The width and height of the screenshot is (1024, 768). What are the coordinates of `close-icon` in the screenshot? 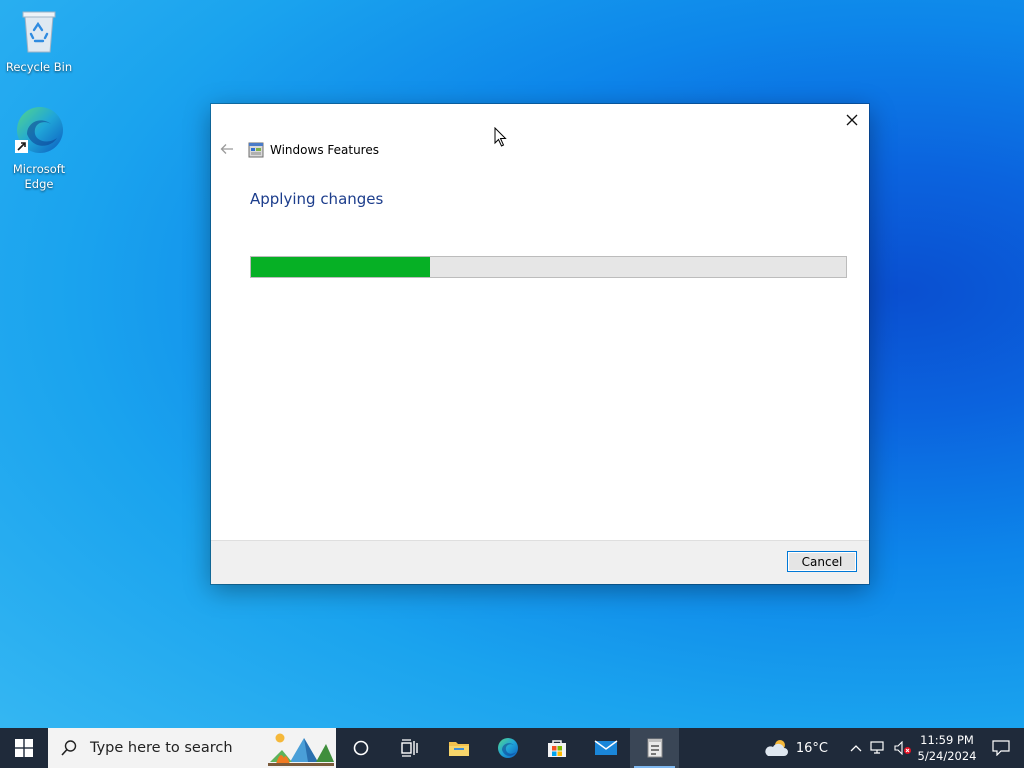 It's located at (852, 120).